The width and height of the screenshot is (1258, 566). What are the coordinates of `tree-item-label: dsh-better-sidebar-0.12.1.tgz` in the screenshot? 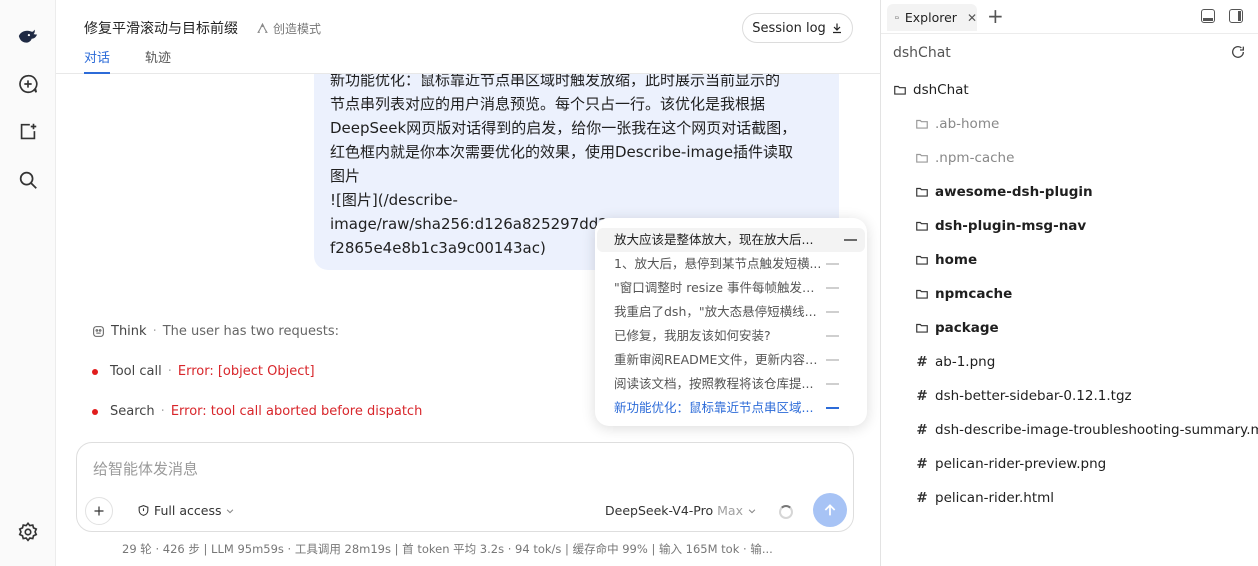 It's located at (1033, 396).